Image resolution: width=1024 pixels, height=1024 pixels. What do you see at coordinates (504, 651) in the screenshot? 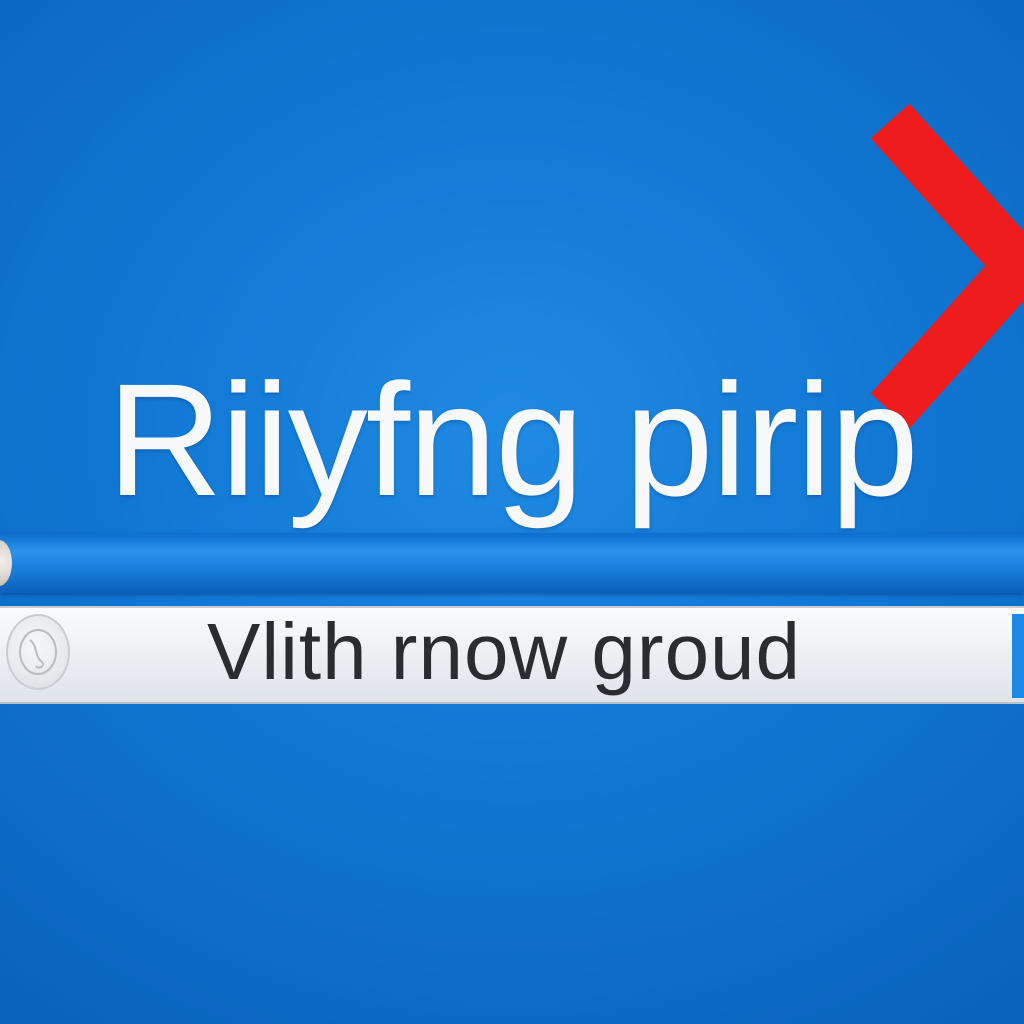
I see `search-bar-text: Vlith rnow groud` at bounding box center [504, 651].